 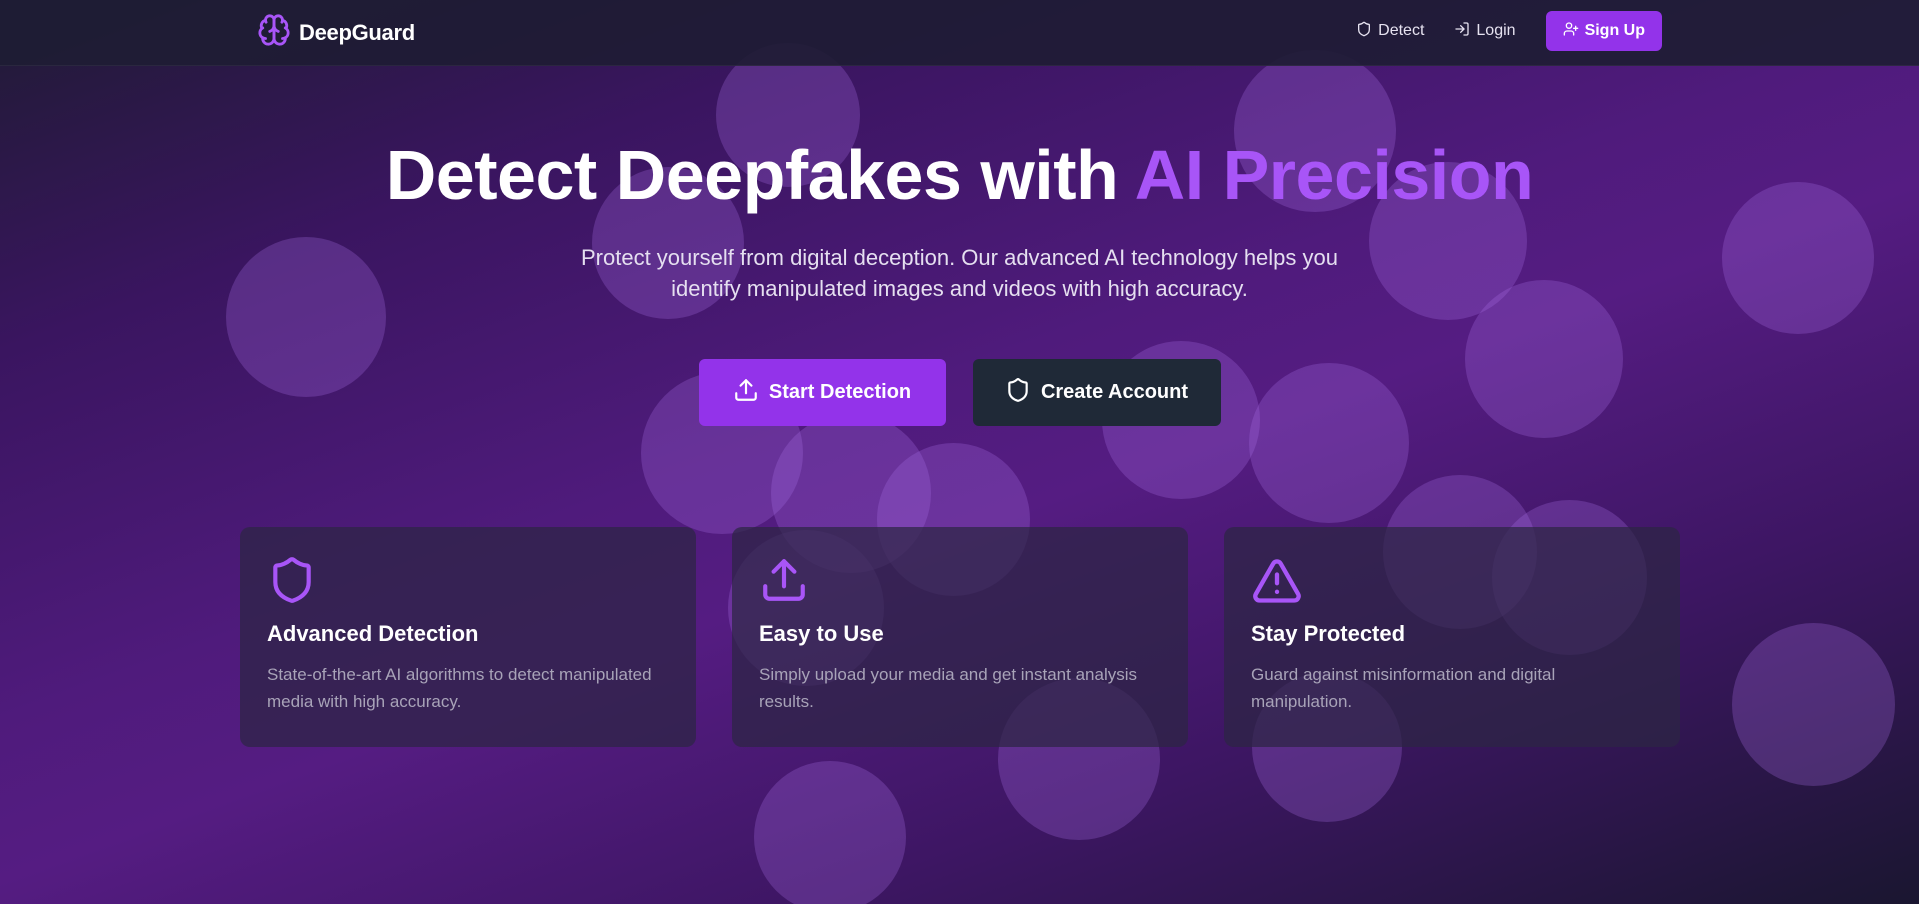 I want to click on feature-title: Advanced Detection, so click(x=373, y=633).